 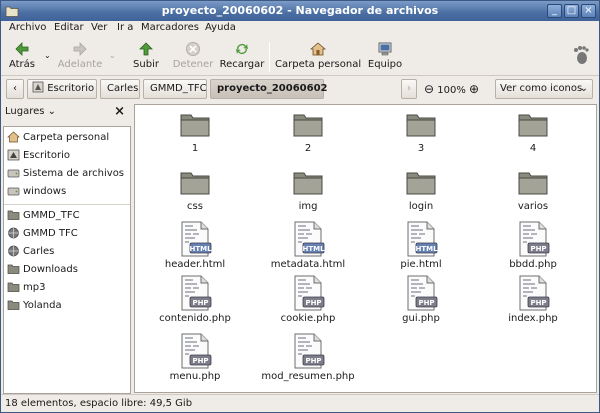 I want to click on reload-button: Recargar, so click(x=242, y=56).